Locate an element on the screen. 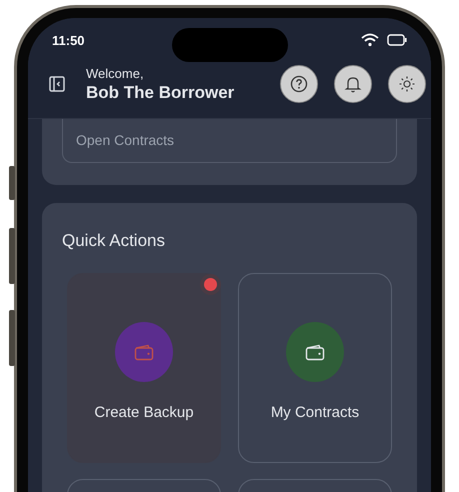 This screenshot has height=492, width=459. wifi-icon is located at coordinates (370, 40).